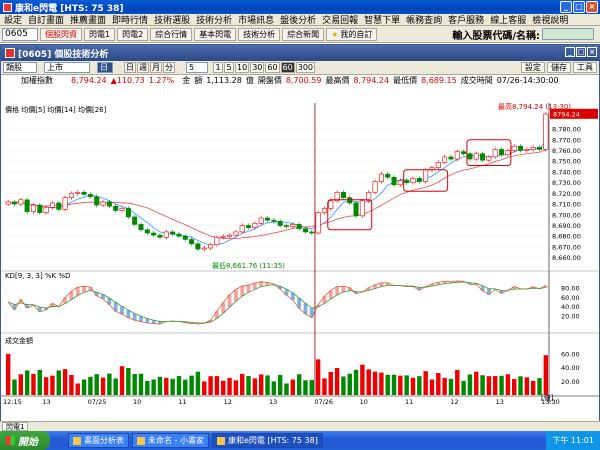 The height and width of the screenshot is (450, 600). What do you see at coordinates (197, 67) in the screenshot?
I see `minute-count-select: 5` at bounding box center [197, 67].